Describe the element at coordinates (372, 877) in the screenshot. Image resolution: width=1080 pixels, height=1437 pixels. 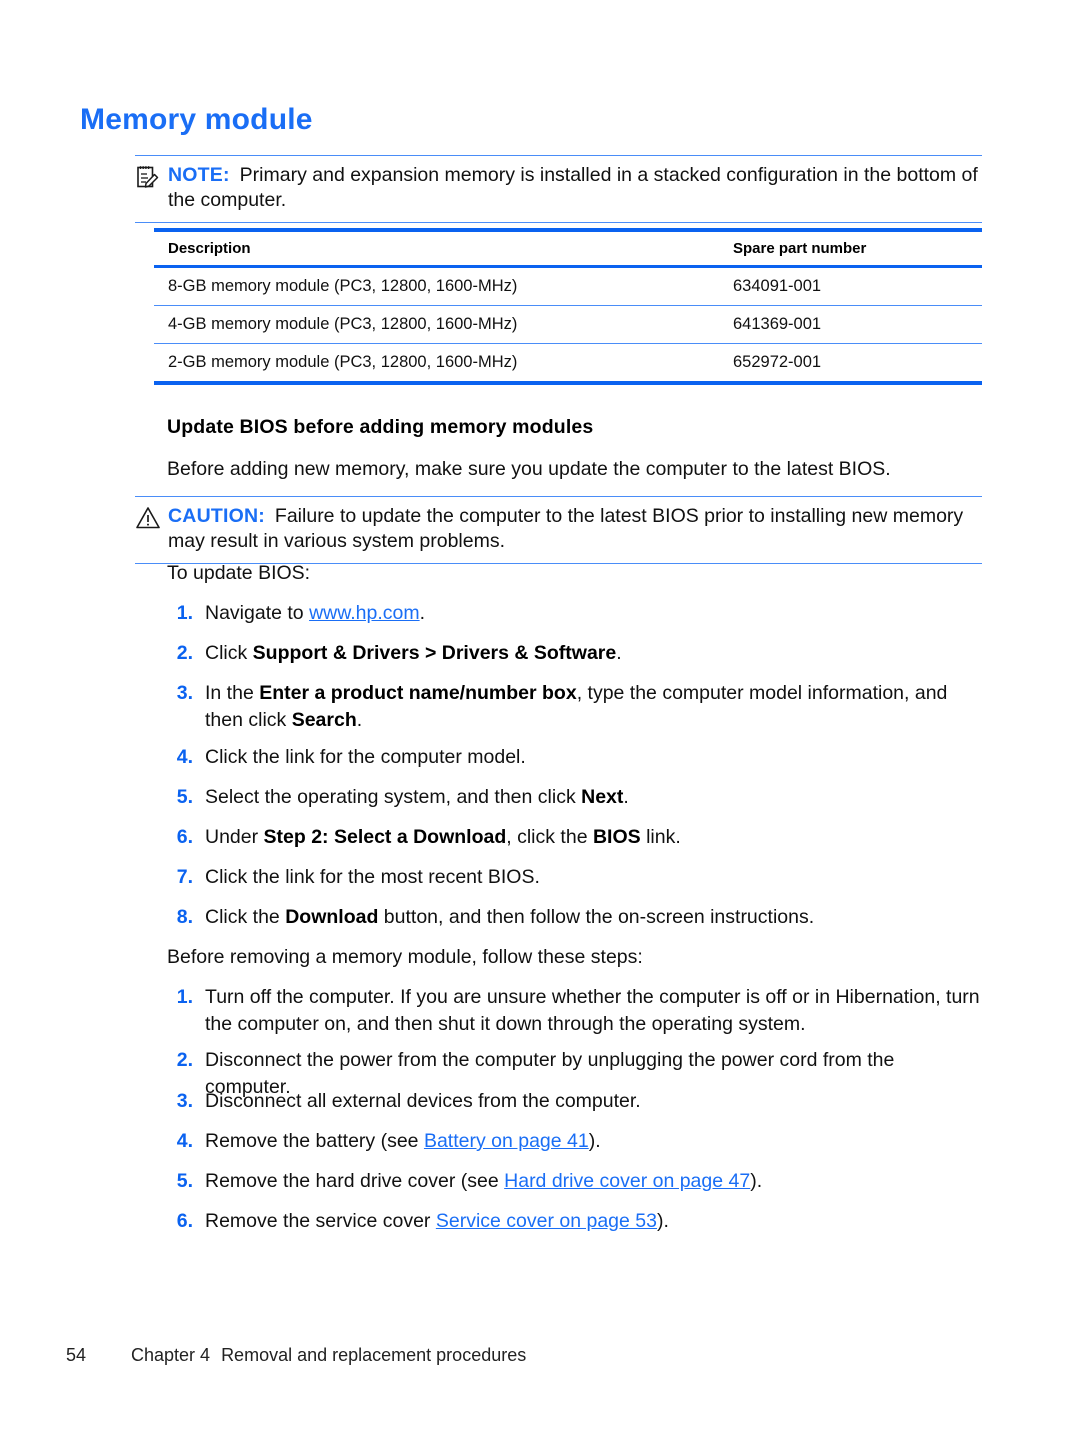
I see `list-item-text: Click the link for the most recent BIOS.` at that location.